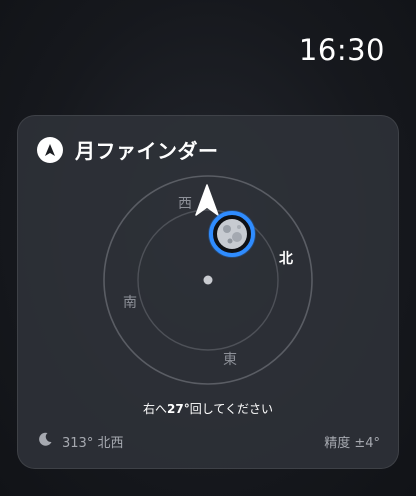 This screenshot has height=496, width=416. Describe the element at coordinates (231, 409) in the screenshot. I see `instruction-suffix: 回してください` at that location.